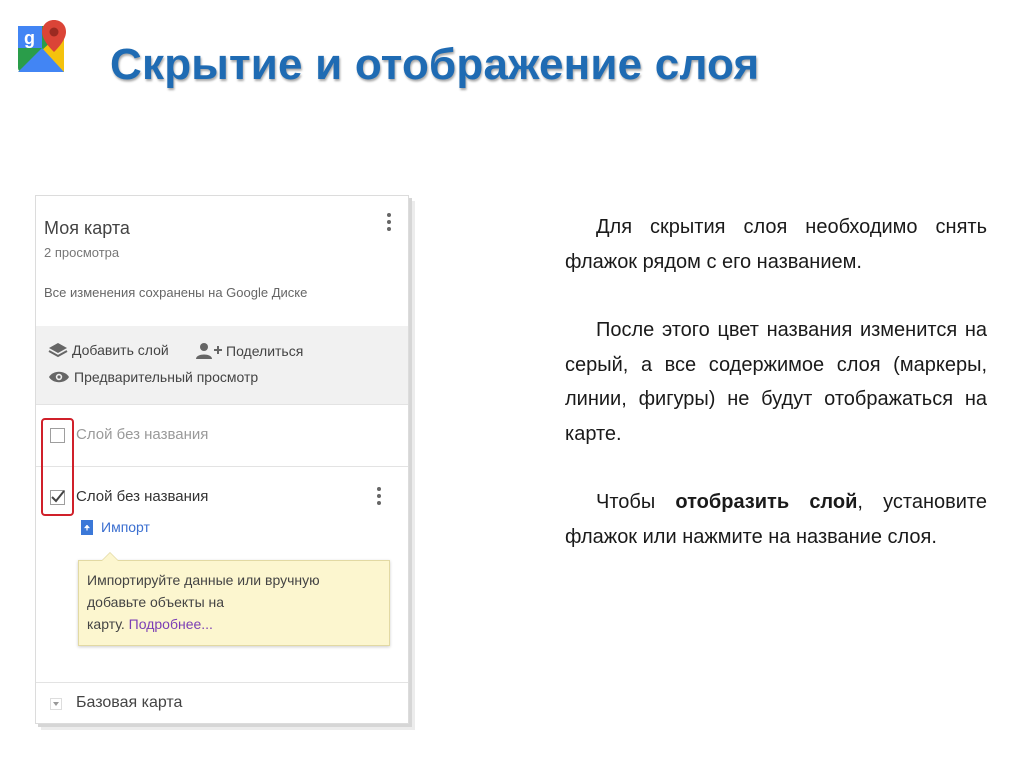 This screenshot has width=1024, height=767. Describe the element at coordinates (203, 580) in the screenshot. I see `tooltip-line: Импортируйте данные или вручную` at that location.